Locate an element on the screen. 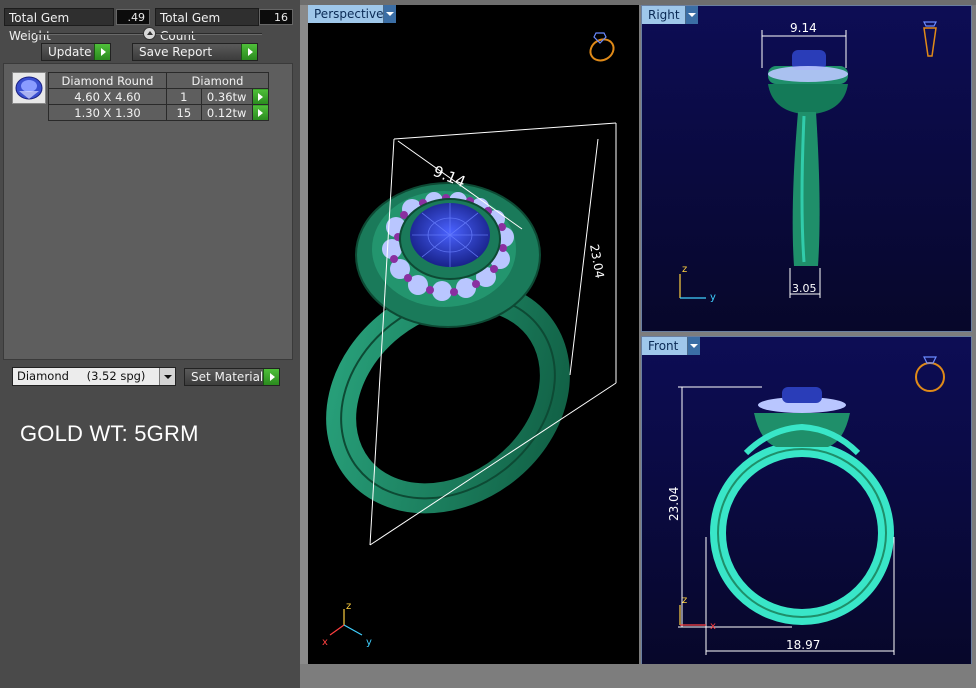 The height and width of the screenshot is (688, 976). front-view-label: Front is located at coordinates (663, 346).